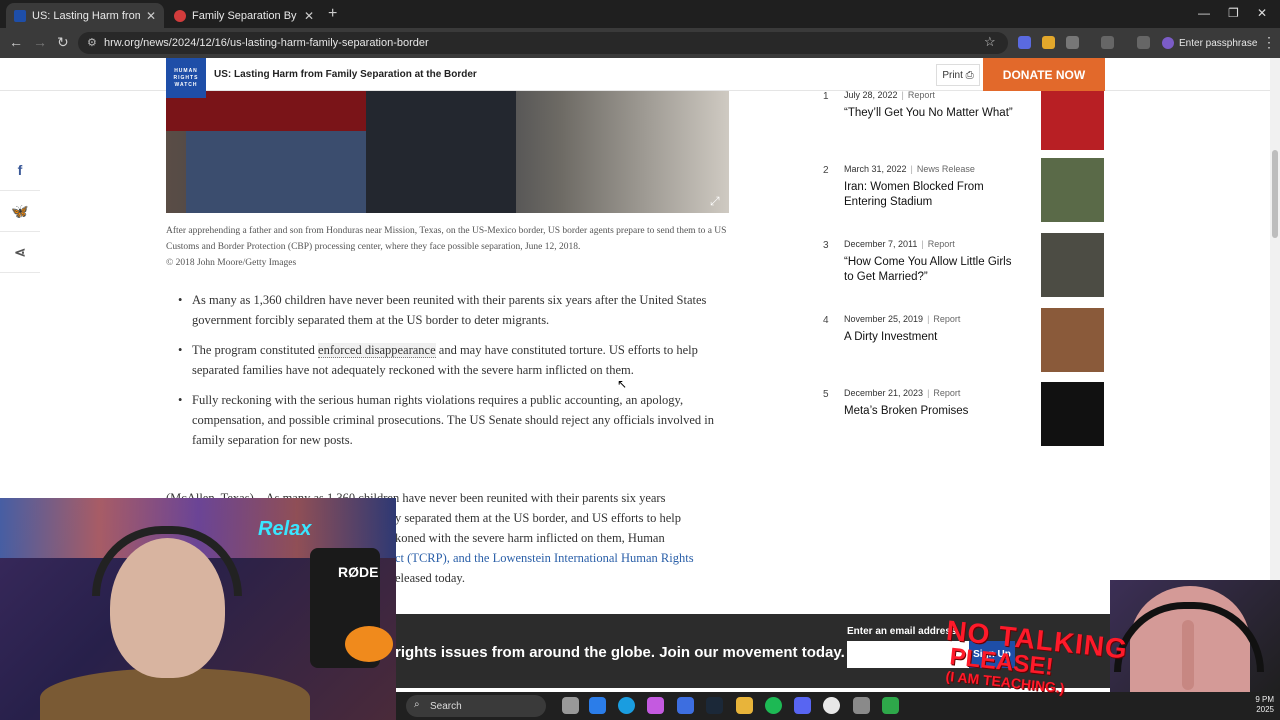  I want to click on minimize-icon: —, so click(1204, 13).